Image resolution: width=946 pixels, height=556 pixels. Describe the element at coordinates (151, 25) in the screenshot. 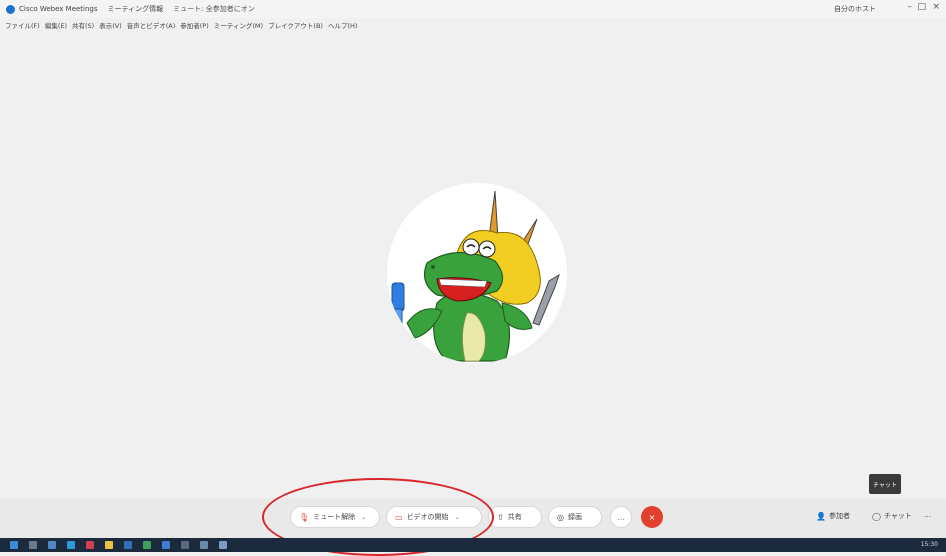

I see `menu-audio-video: 音声とビデオ(A)` at that location.